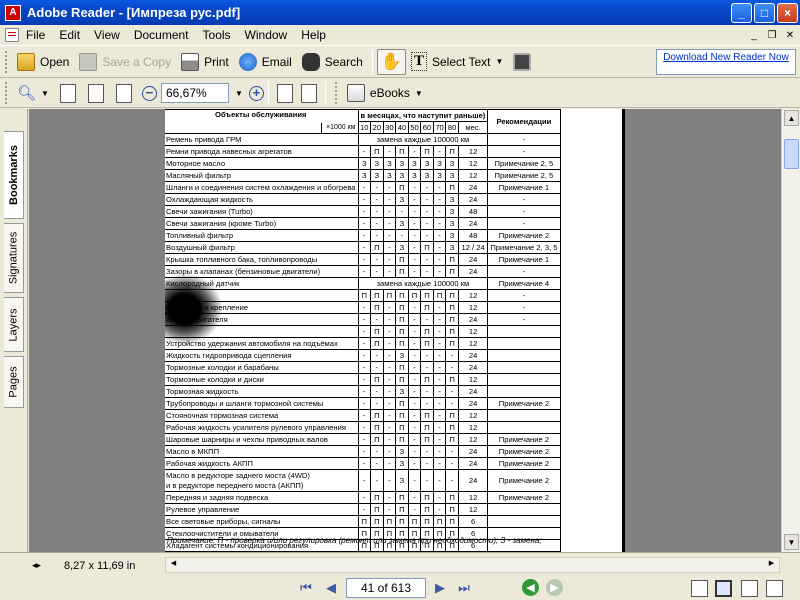 The height and width of the screenshot is (600, 800). I want to click on tab-bookmarks: Bookmarks, so click(14, 175).